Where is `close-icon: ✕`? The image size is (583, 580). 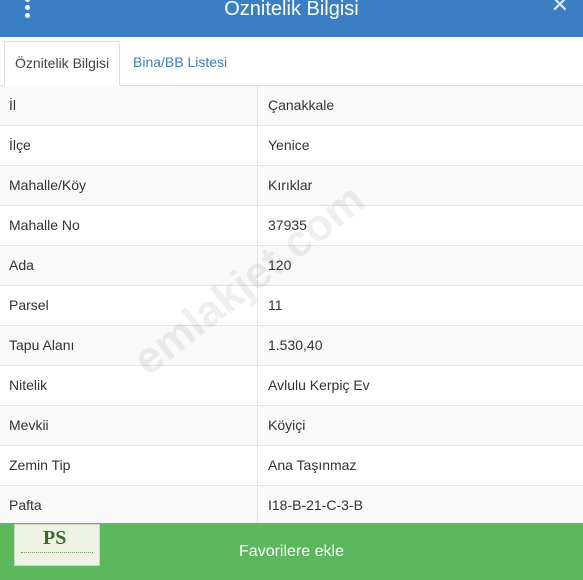
close-icon: ✕ is located at coordinates (560, 9).